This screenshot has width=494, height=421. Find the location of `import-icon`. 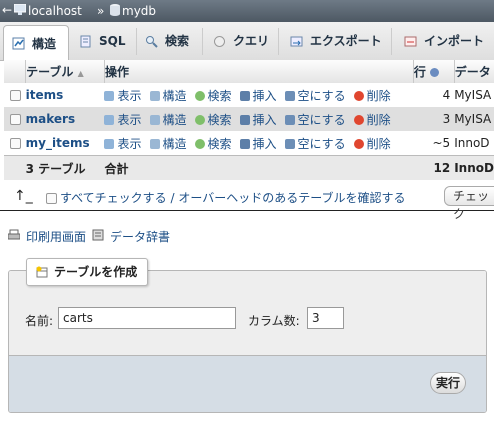

import-icon is located at coordinates (410, 41).